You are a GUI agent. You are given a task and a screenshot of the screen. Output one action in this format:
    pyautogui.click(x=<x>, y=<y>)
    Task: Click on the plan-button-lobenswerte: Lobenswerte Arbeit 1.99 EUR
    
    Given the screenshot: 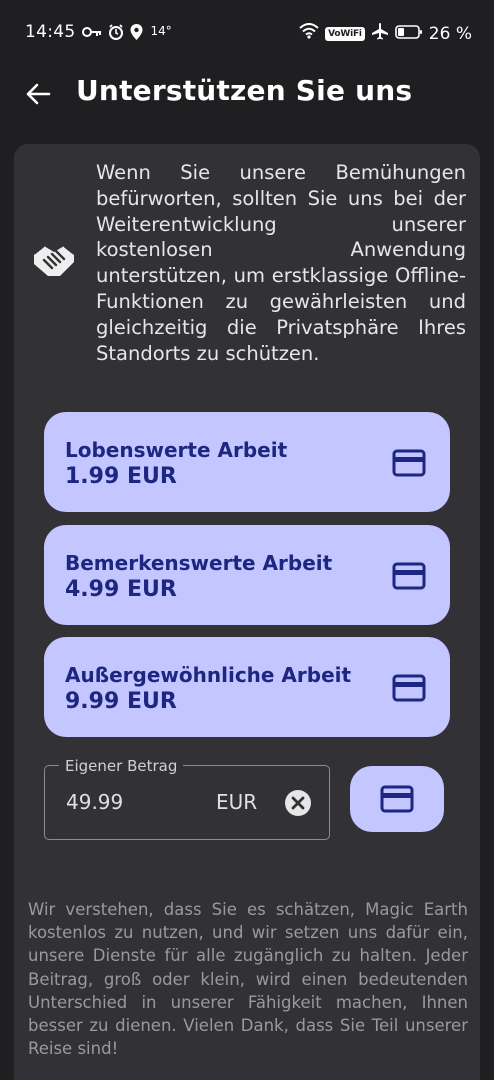 What is the action you would take?
    pyautogui.click(x=247, y=462)
    